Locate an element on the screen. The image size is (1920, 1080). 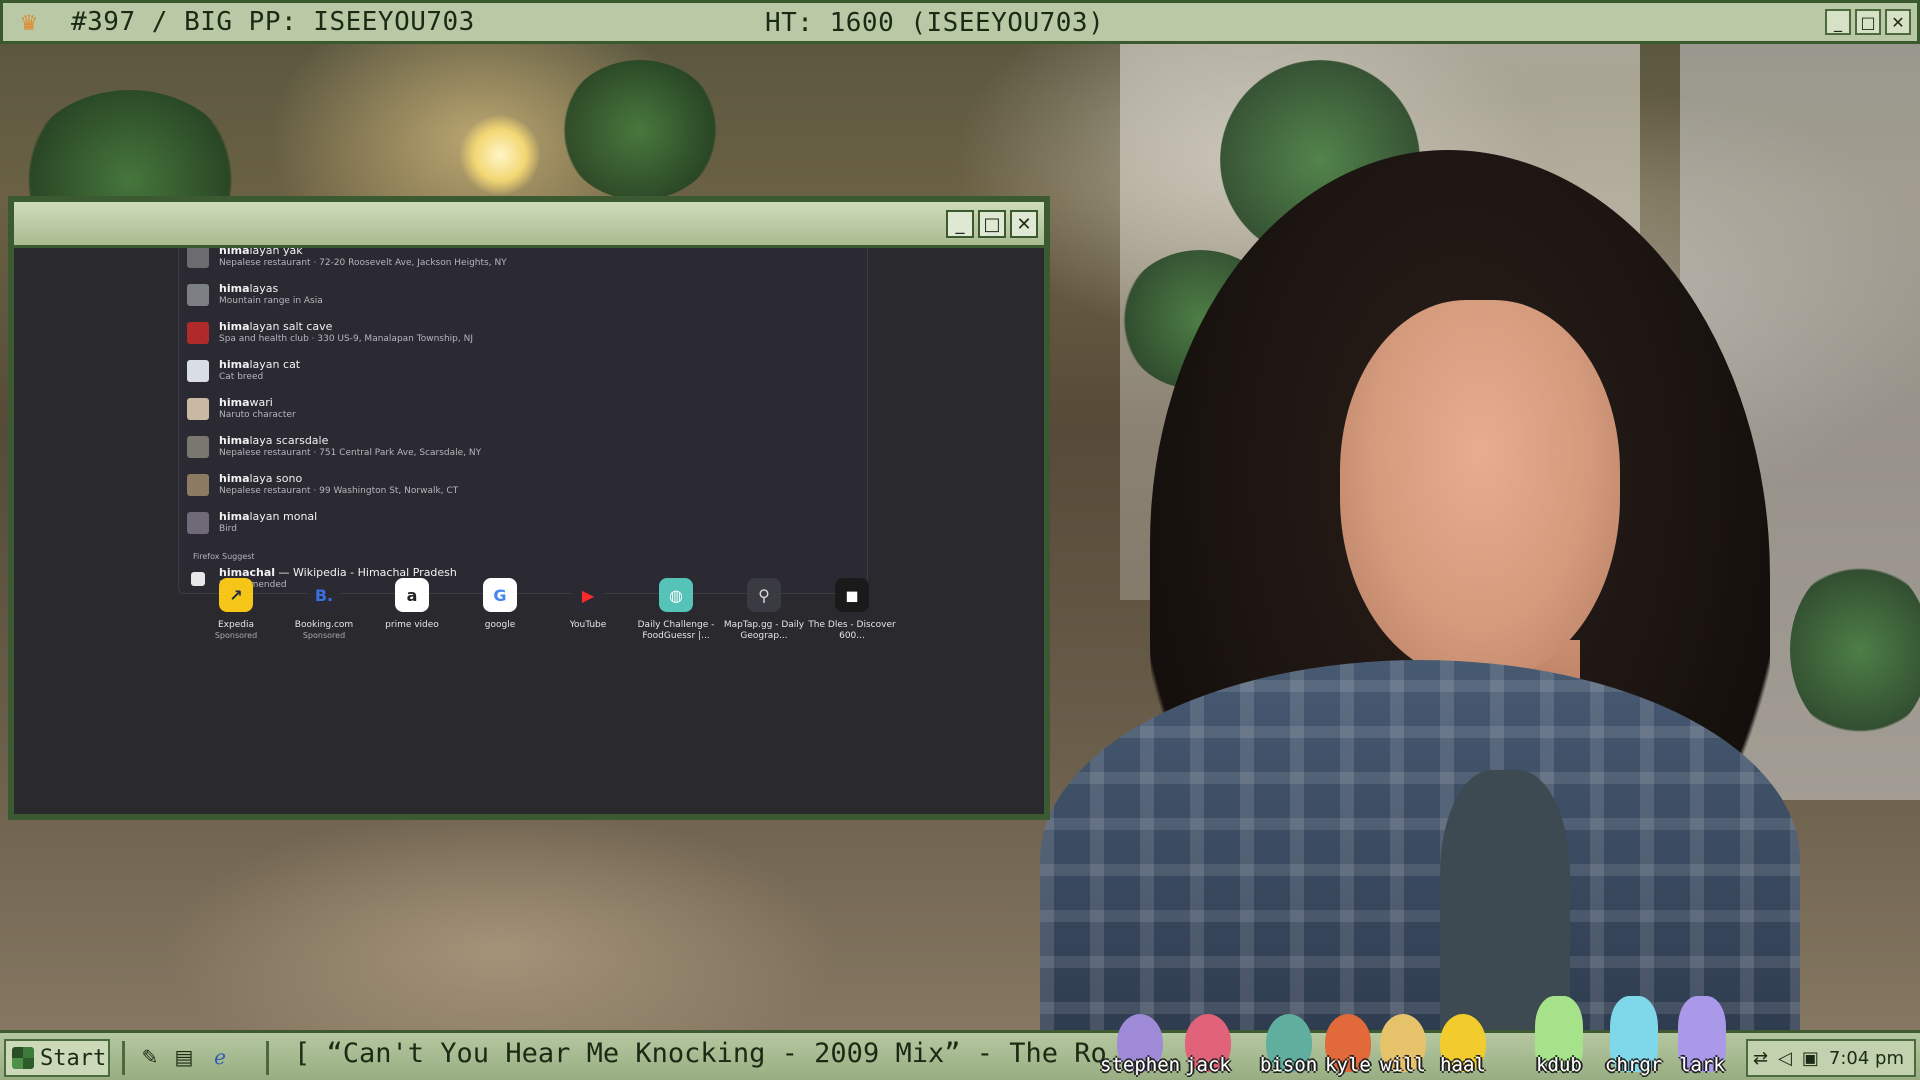
suggestion-subtitle: Mountain range in Asia is located at coordinates (271, 301).